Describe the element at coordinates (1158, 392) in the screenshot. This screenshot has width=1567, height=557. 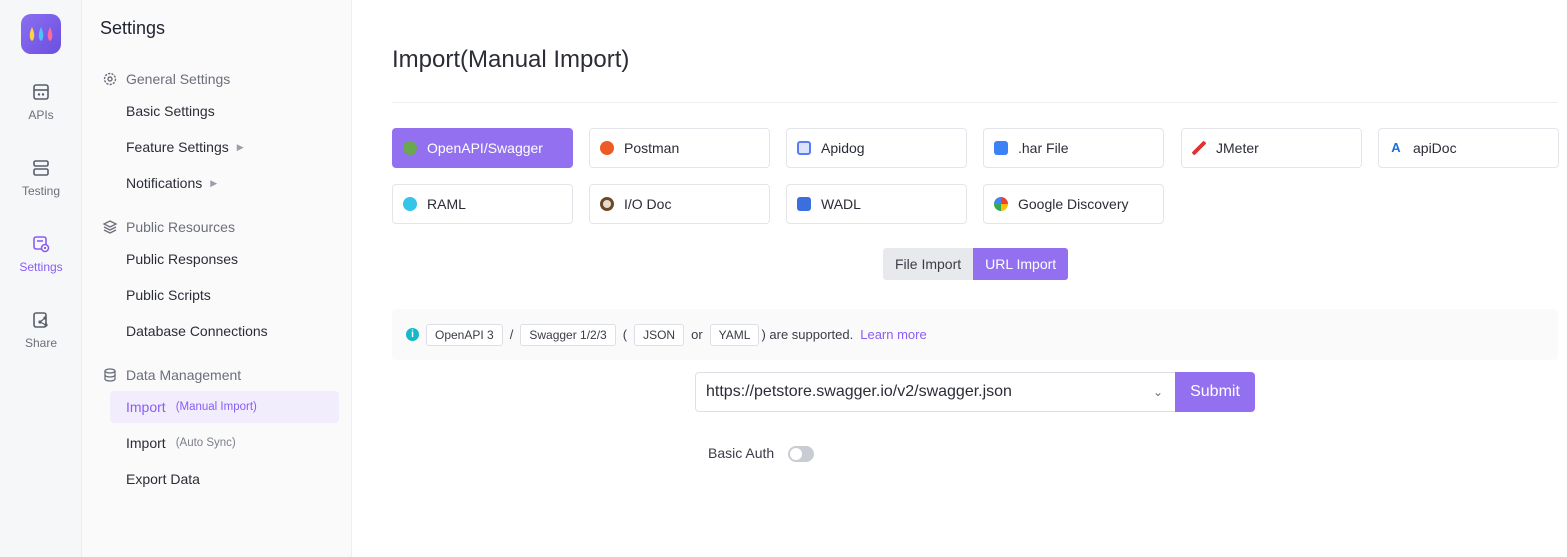
I see `chevron-down-icon: ⌄` at that location.